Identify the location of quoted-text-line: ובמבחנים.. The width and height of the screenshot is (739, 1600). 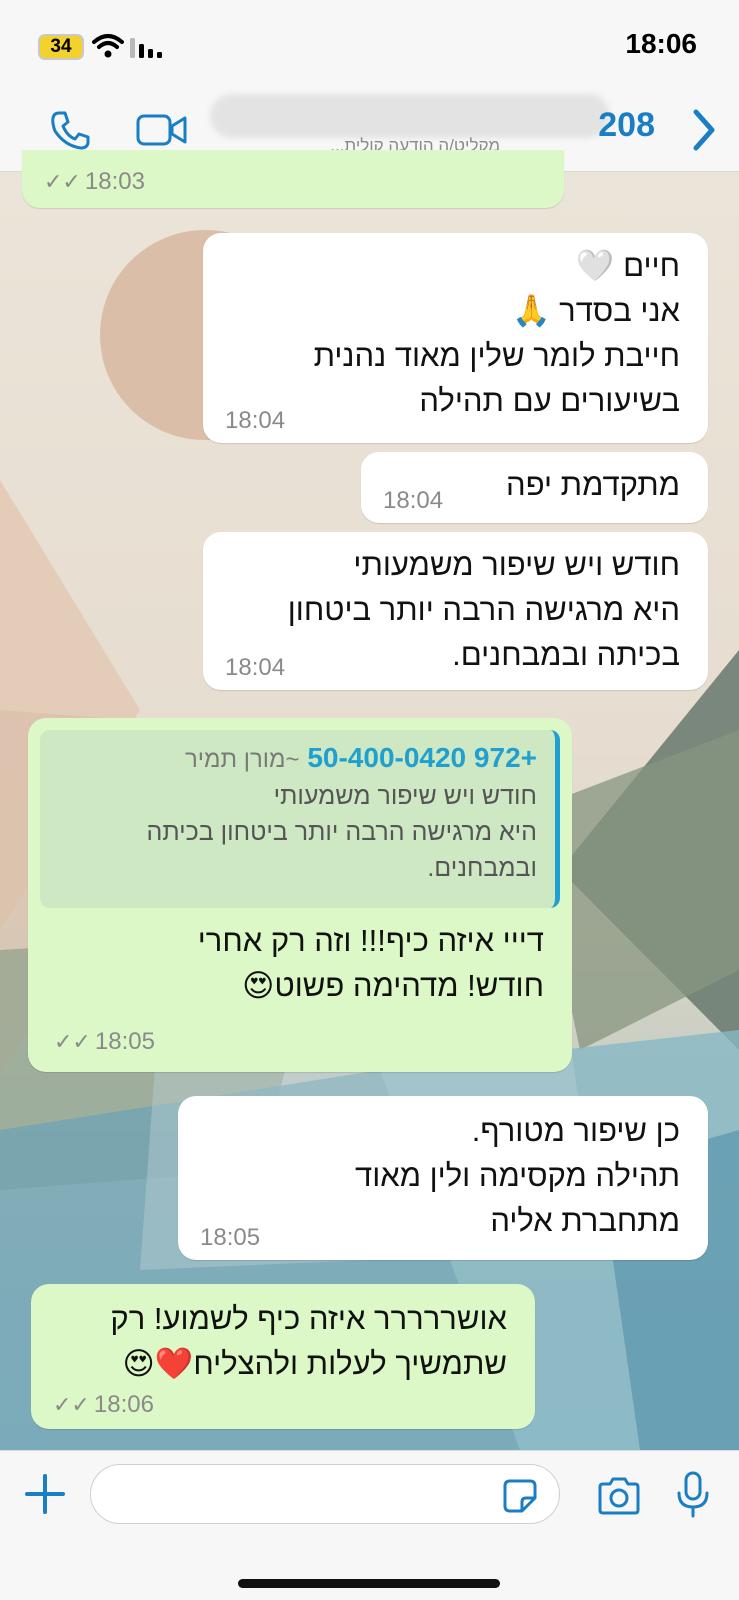
(482, 868).